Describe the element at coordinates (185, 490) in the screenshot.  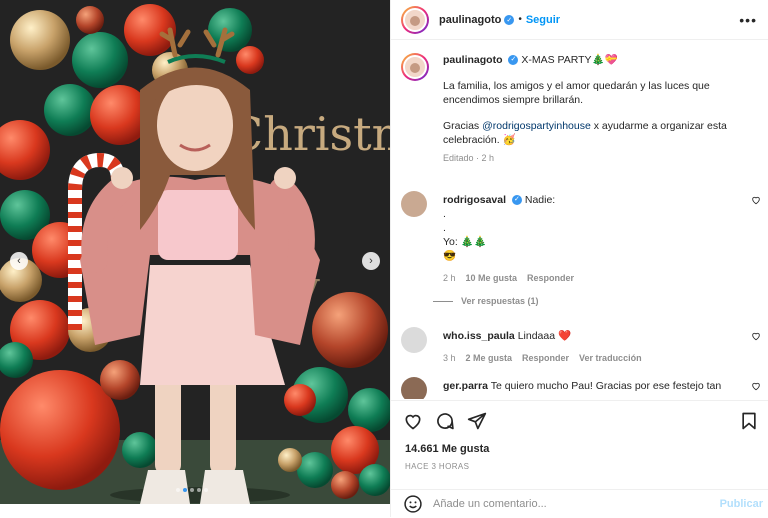
I see `carousel-dot-active` at that location.